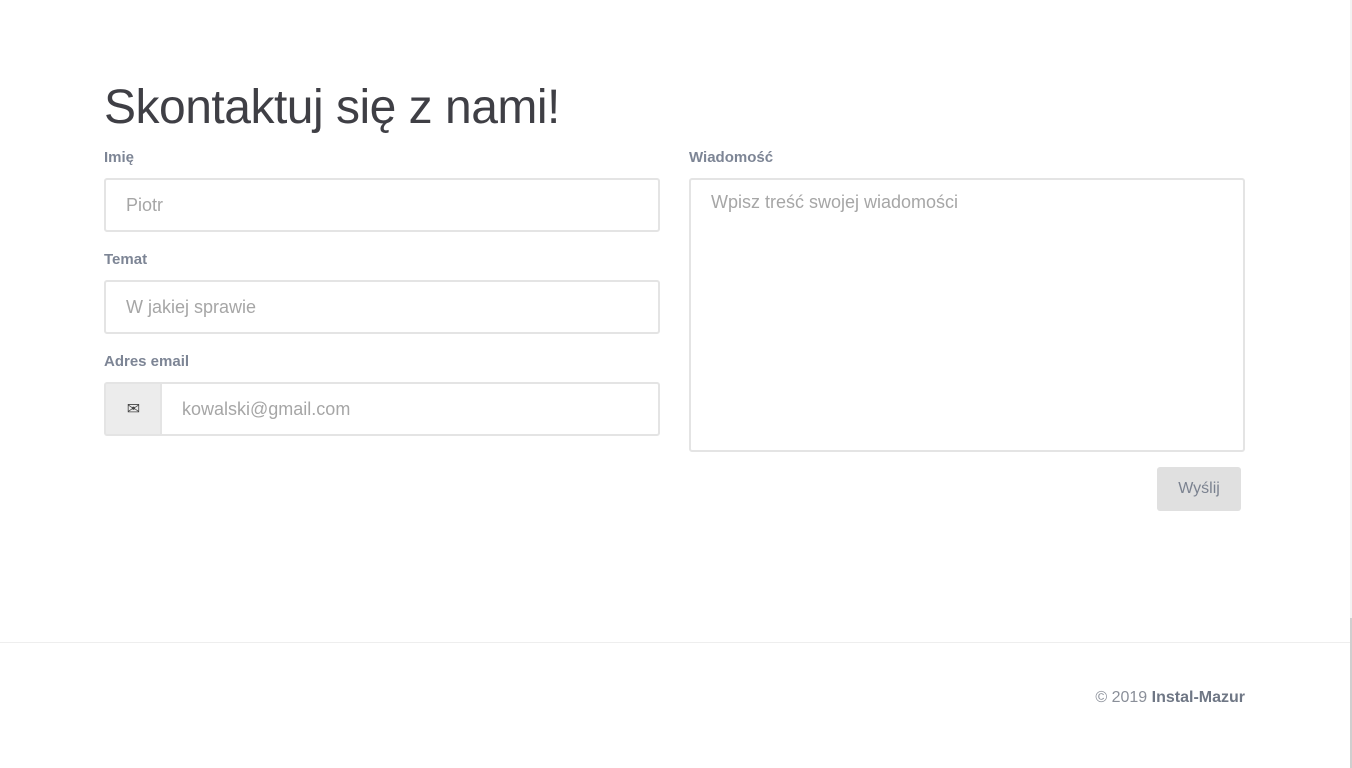 This screenshot has height=768, width=1352. What do you see at coordinates (675, 642) in the screenshot?
I see `footer-divider` at bounding box center [675, 642].